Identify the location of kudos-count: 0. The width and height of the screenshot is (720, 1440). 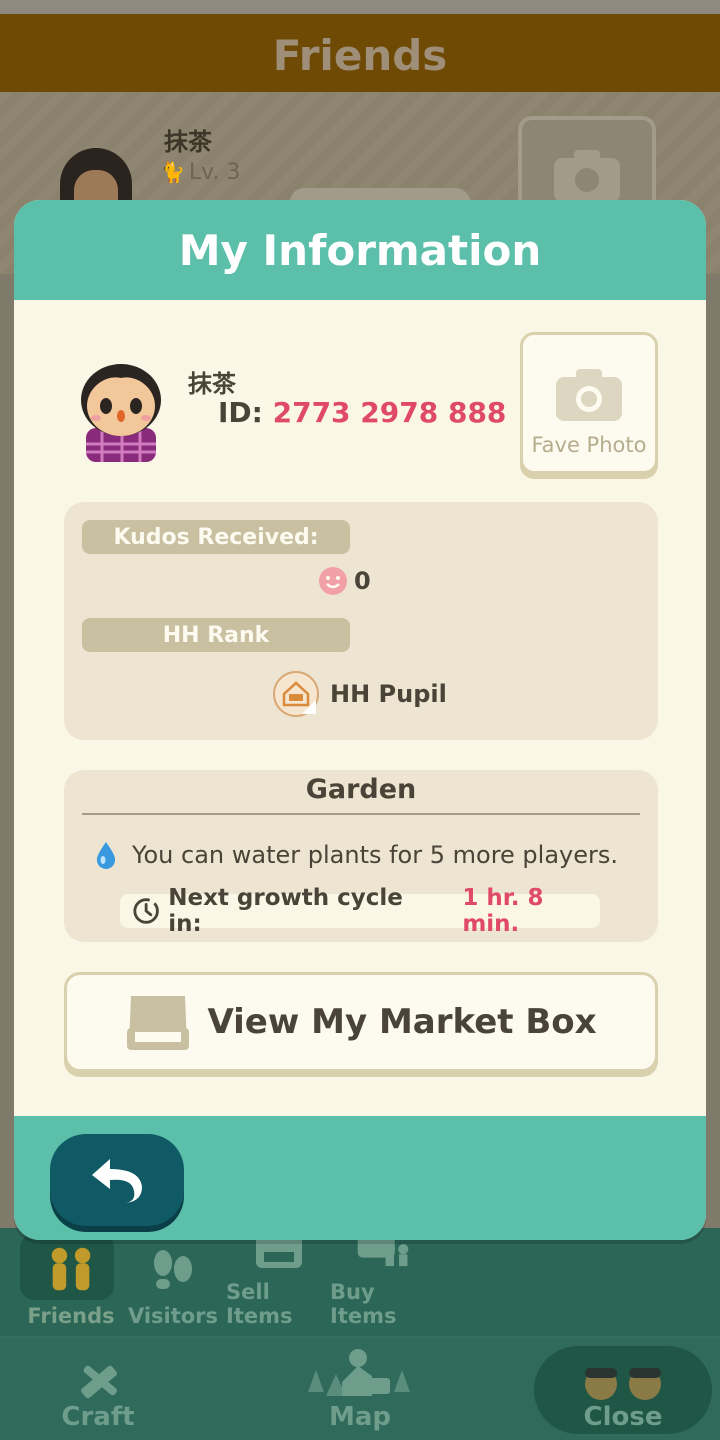
(344, 581).